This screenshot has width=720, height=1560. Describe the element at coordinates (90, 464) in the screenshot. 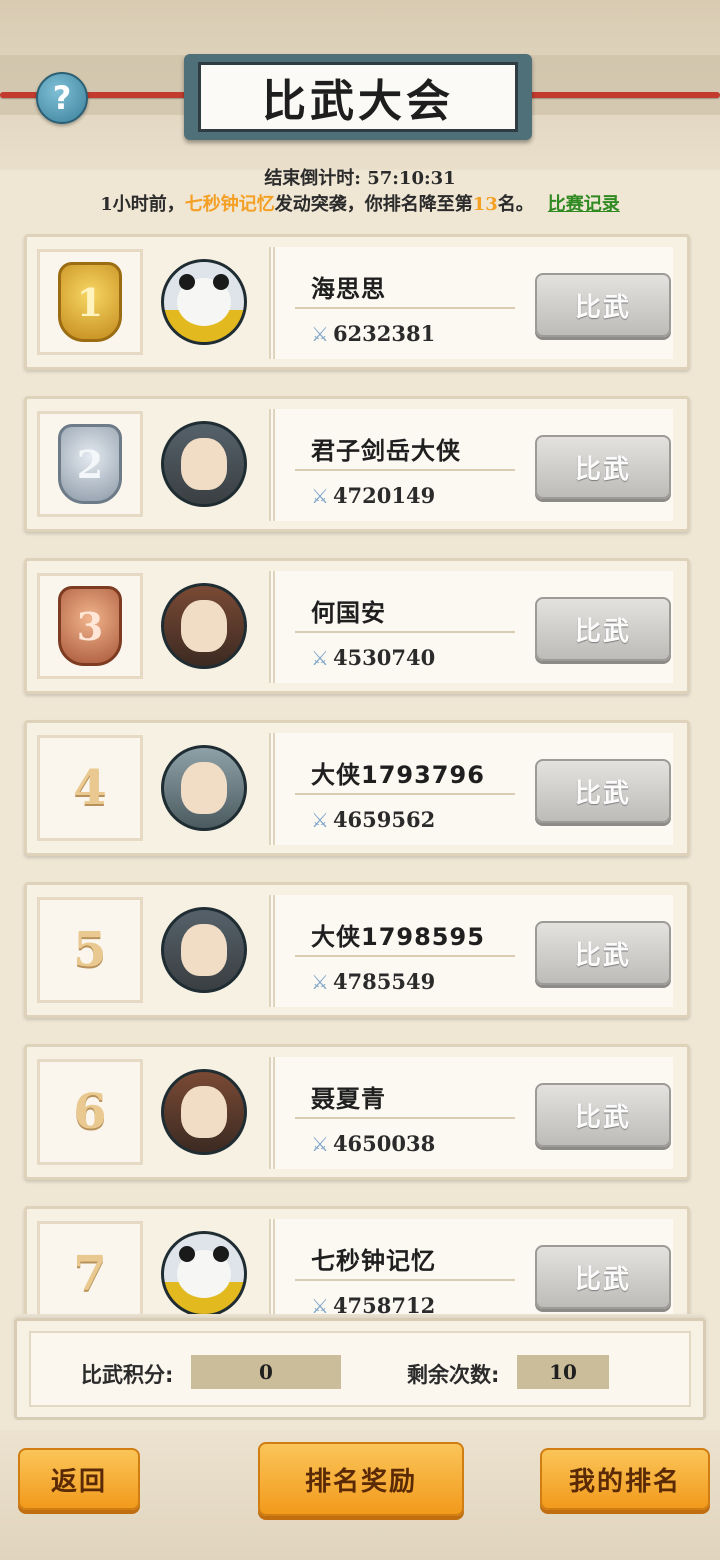

I see `silver-medal-icon: 2` at that location.